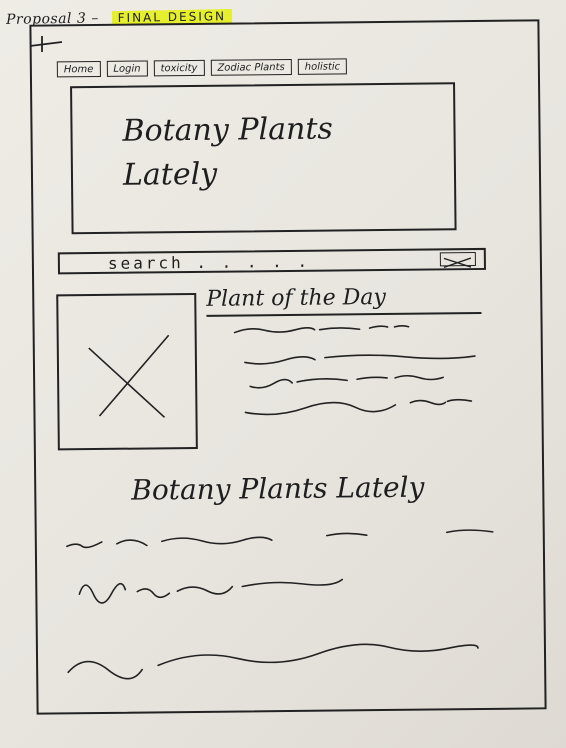 This screenshot has width=566, height=748. What do you see at coordinates (278, 488) in the screenshot?
I see `section-title: Botany Plants Lately` at bounding box center [278, 488].